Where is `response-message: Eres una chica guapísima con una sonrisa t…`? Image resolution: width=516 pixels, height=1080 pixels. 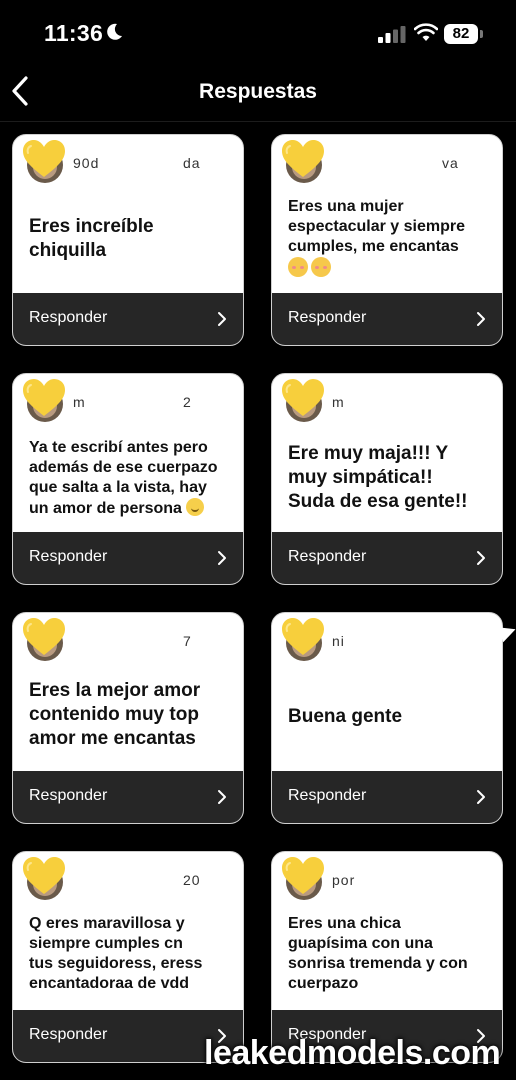
response-message: Eres una chica guapísima con una sonrisa t… is located at coordinates (388, 954).